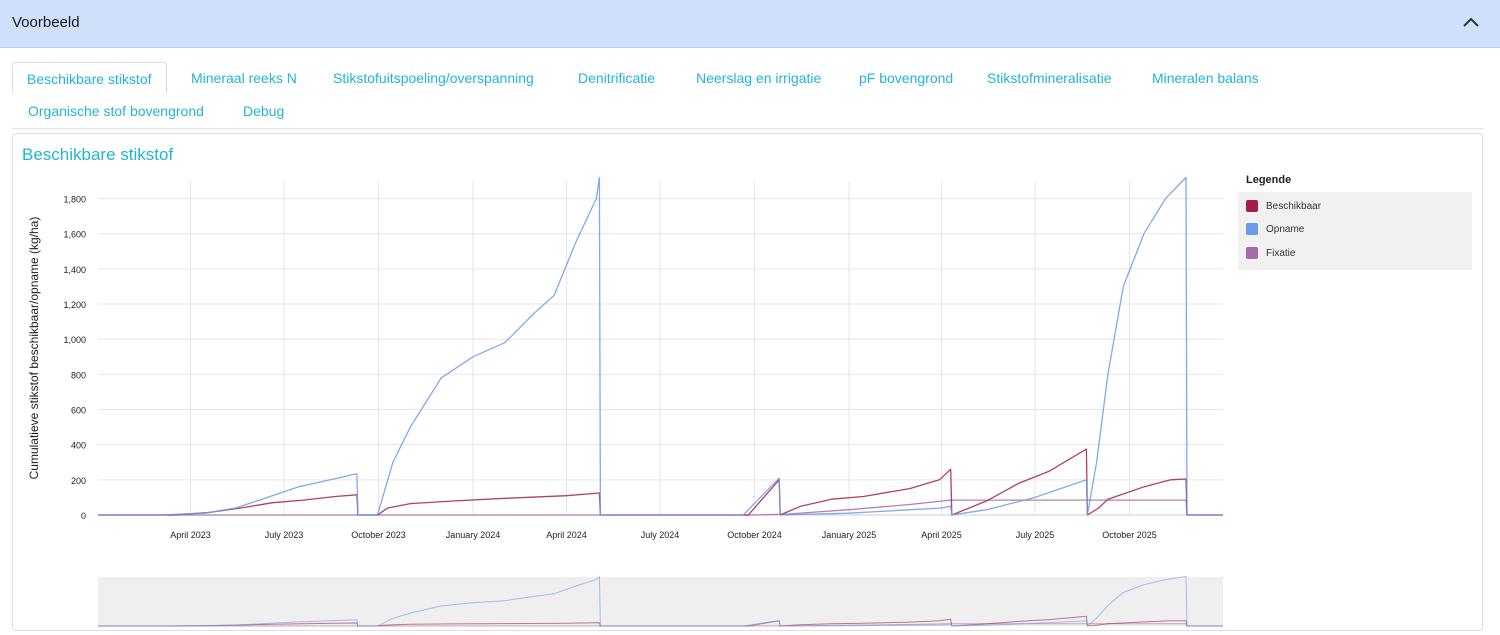 The height and width of the screenshot is (635, 1500). I want to click on tab-neerslag-en-irrigatie: Neerslag en irrigatie, so click(758, 78).